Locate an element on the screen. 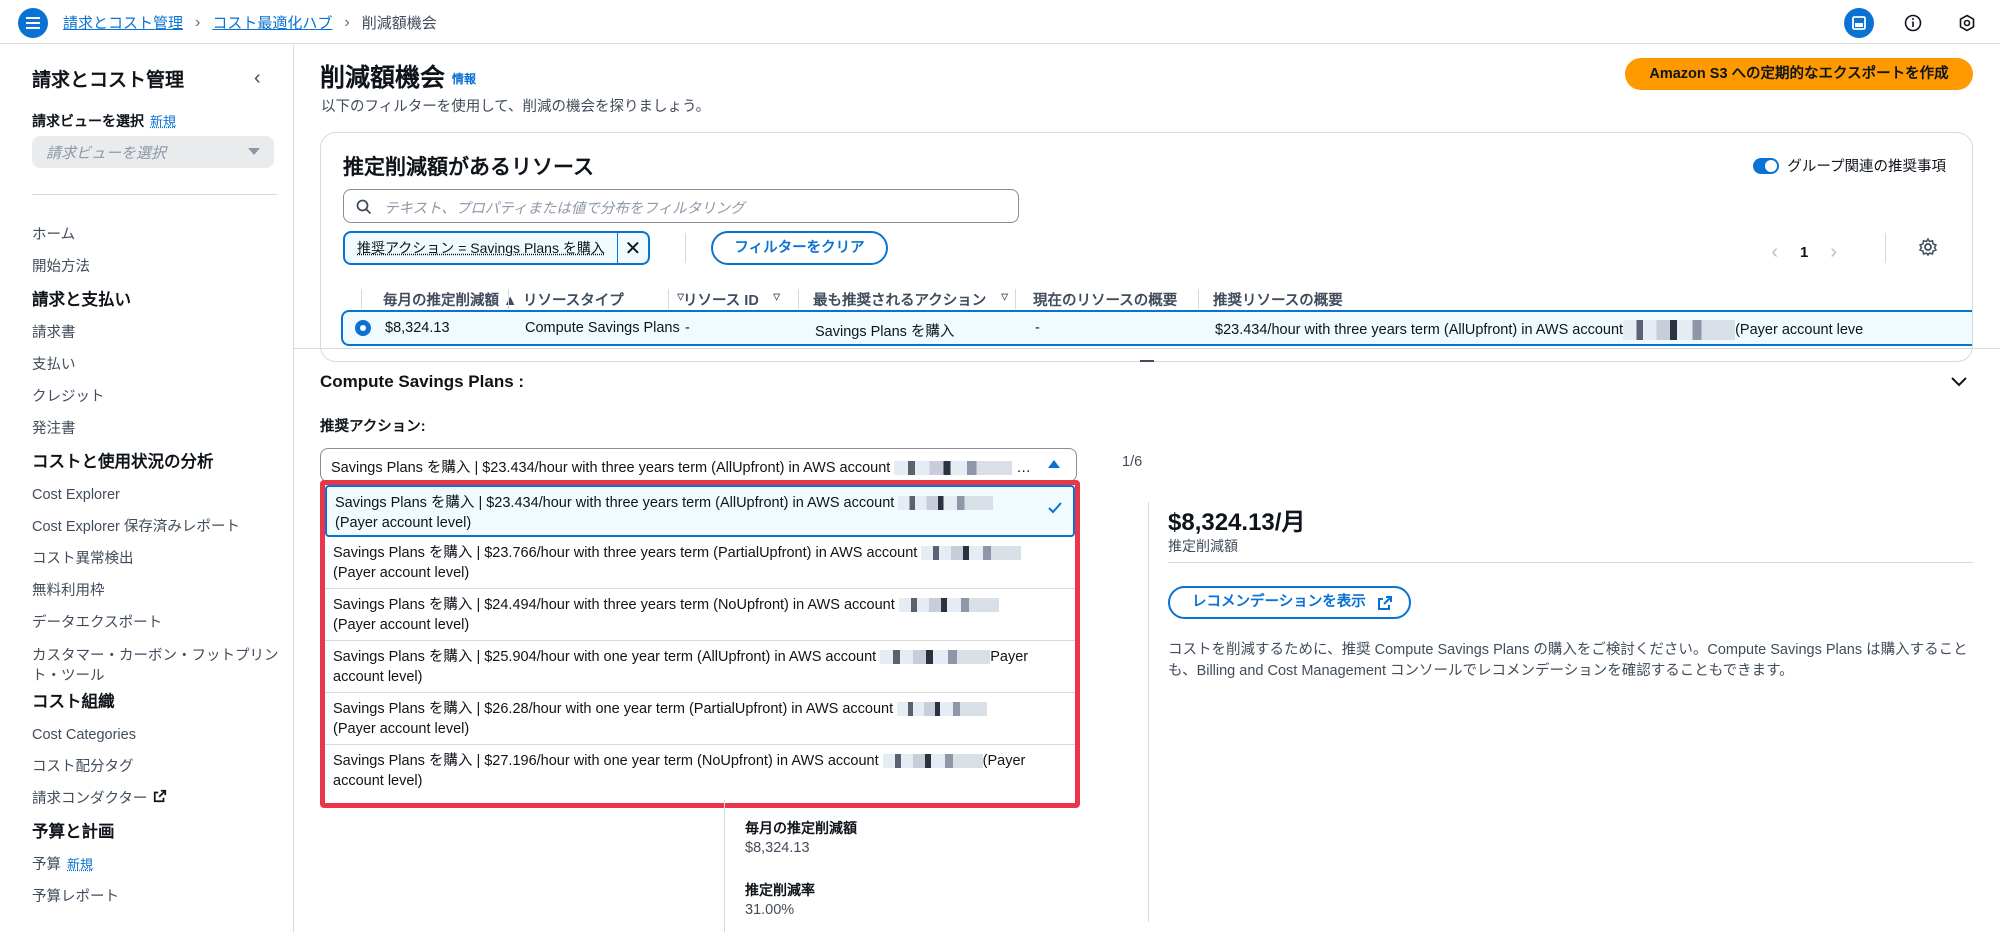 The width and height of the screenshot is (2000, 932). sidebar-item-8: Cost Explorer is located at coordinates (157, 495).